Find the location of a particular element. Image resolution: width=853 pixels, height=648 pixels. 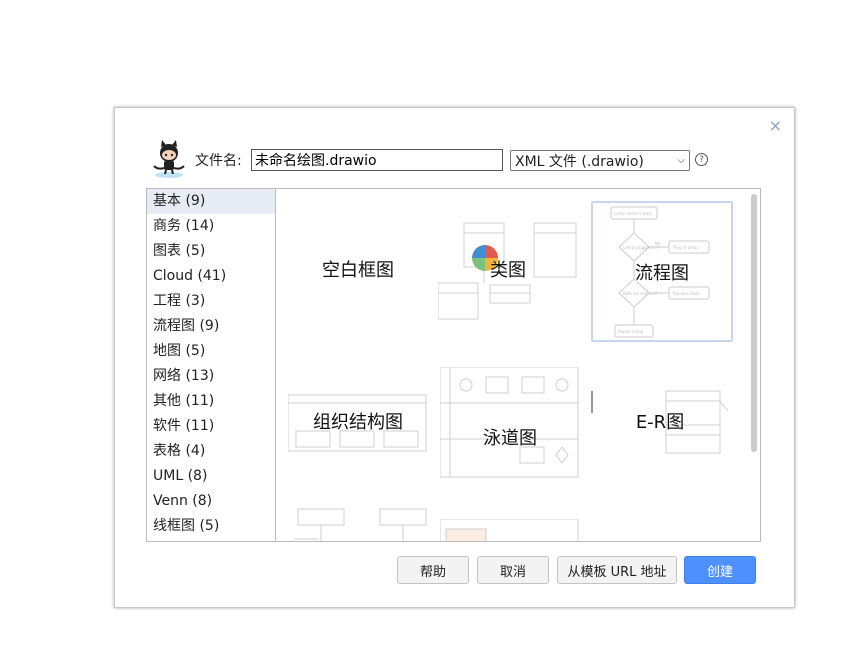

format-select-value: XML 文件 (.drawio) is located at coordinates (579, 161).